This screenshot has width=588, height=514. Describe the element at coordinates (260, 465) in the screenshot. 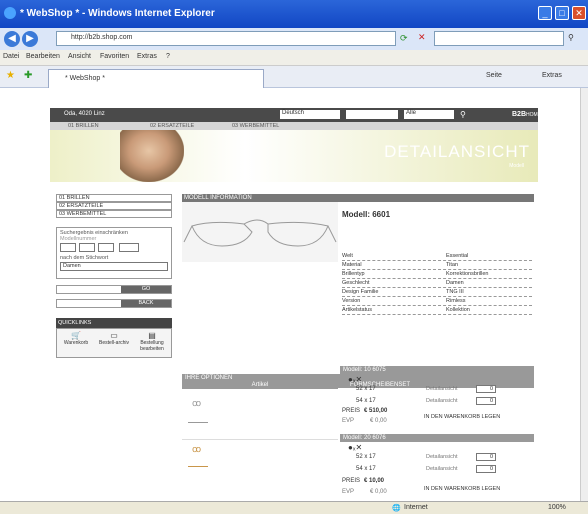

I see `option-image-2: ꝏ` at that location.